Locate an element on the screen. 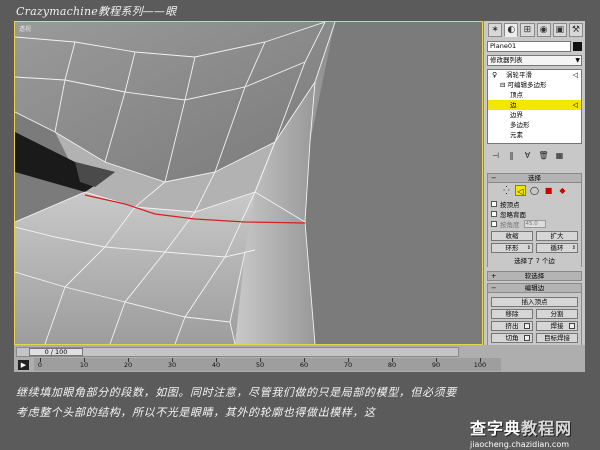 The width and height of the screenshot is (600, 450). collapse-icon: ⊟ is located at coordinates (502, 85).